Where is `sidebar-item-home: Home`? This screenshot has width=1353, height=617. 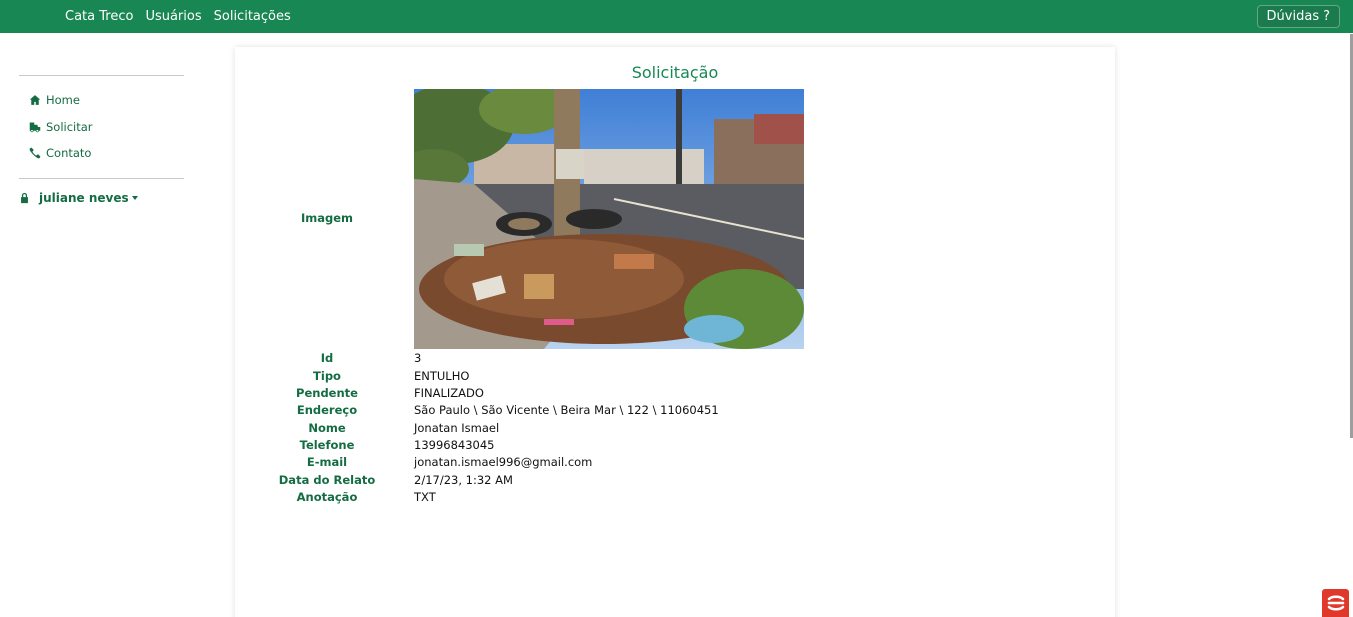
sidebar-item-home: Home is located at coordinates (101, 100).